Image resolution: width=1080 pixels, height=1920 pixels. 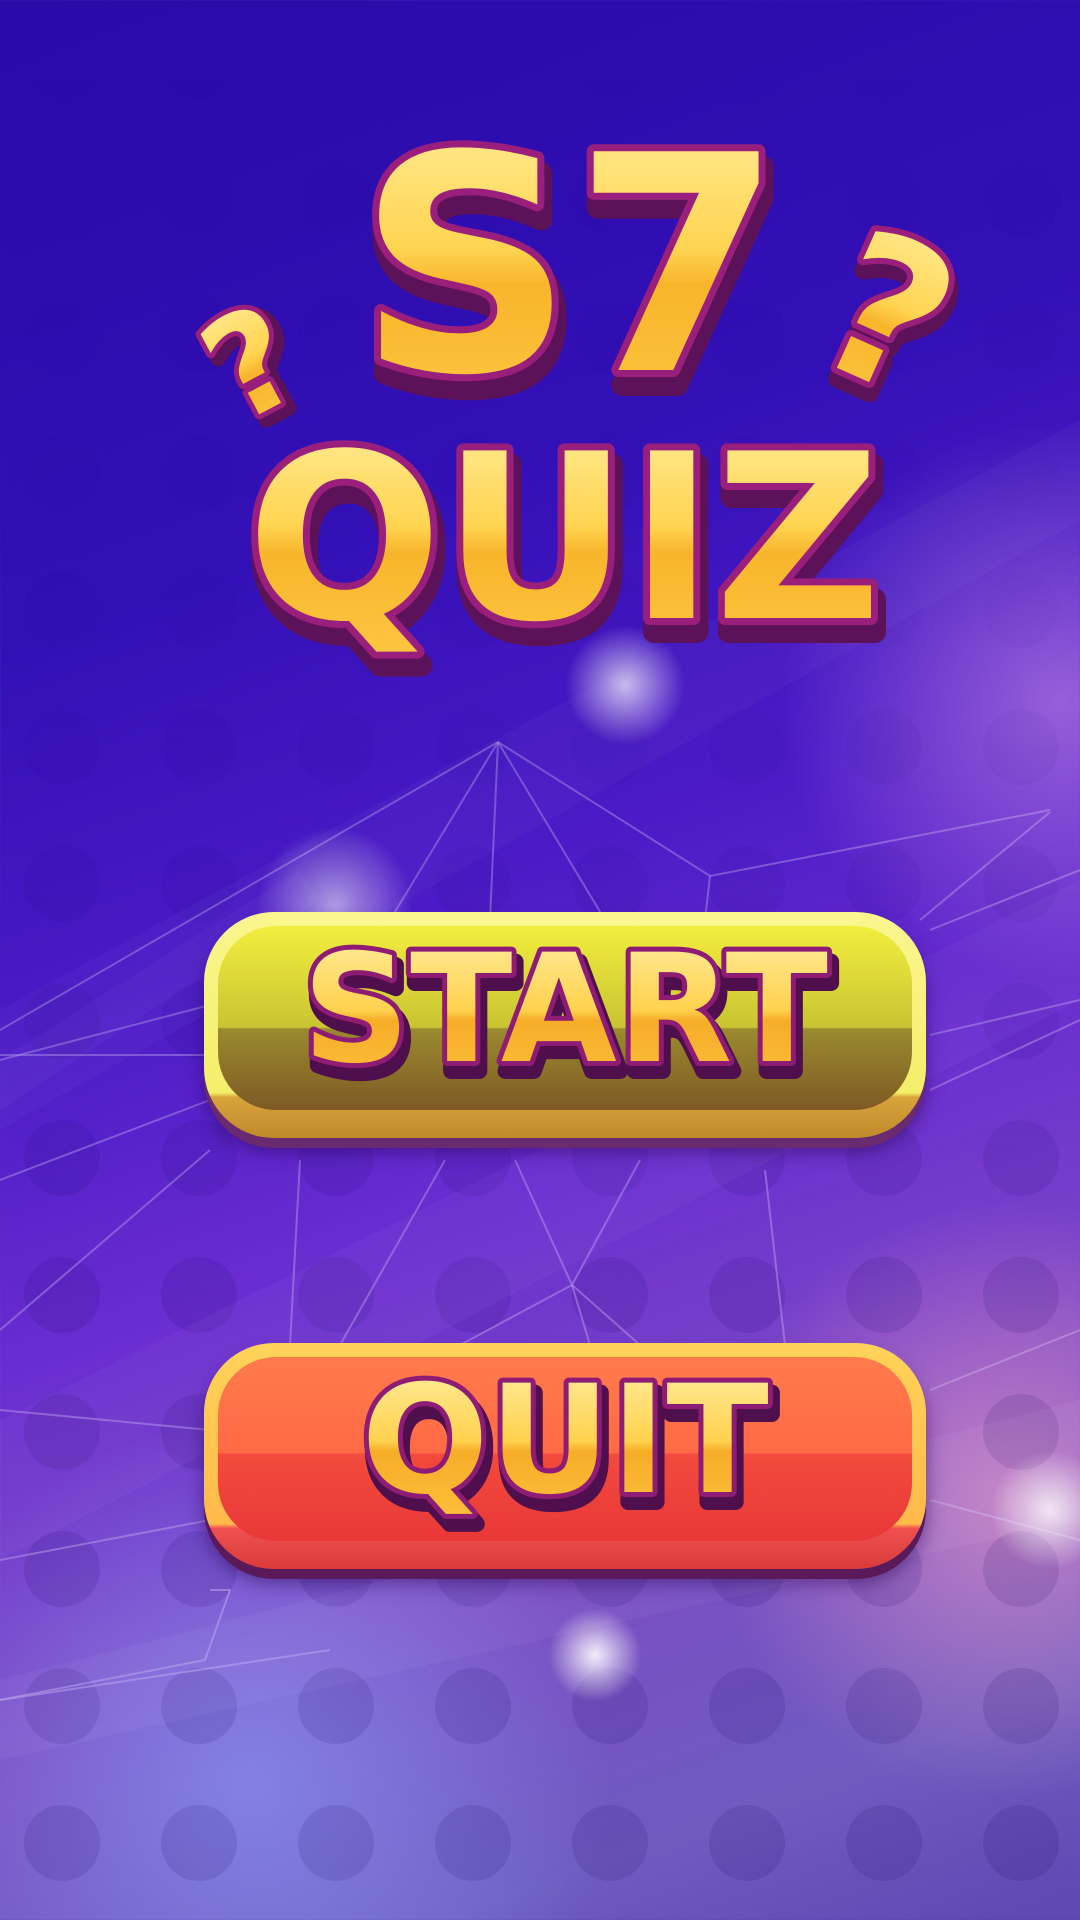 I want to click on logo-line-s7: S7 S7, so click(x=574, y=276).